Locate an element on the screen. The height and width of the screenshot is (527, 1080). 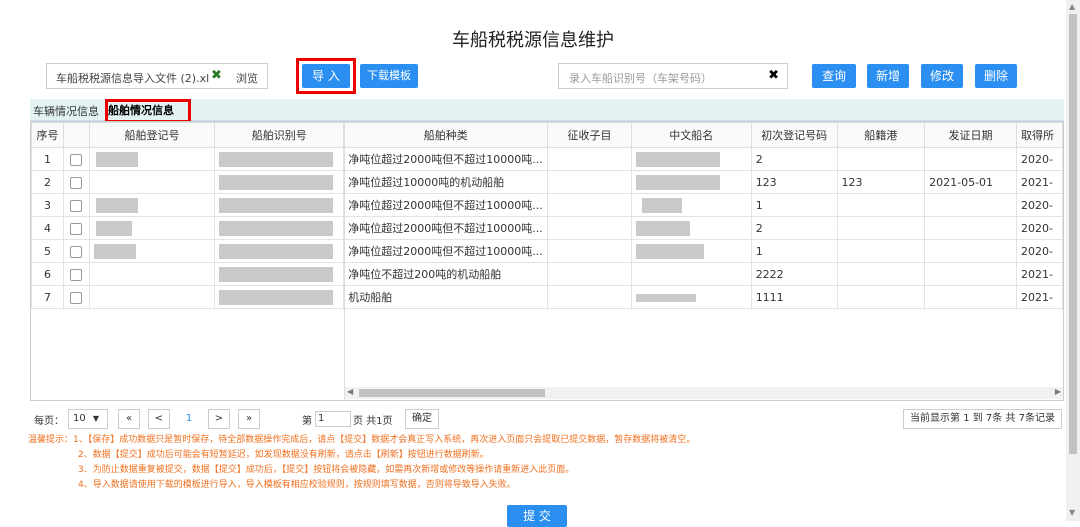
scroll-up-icon: ▲ is located at coordinates (1072, 6).